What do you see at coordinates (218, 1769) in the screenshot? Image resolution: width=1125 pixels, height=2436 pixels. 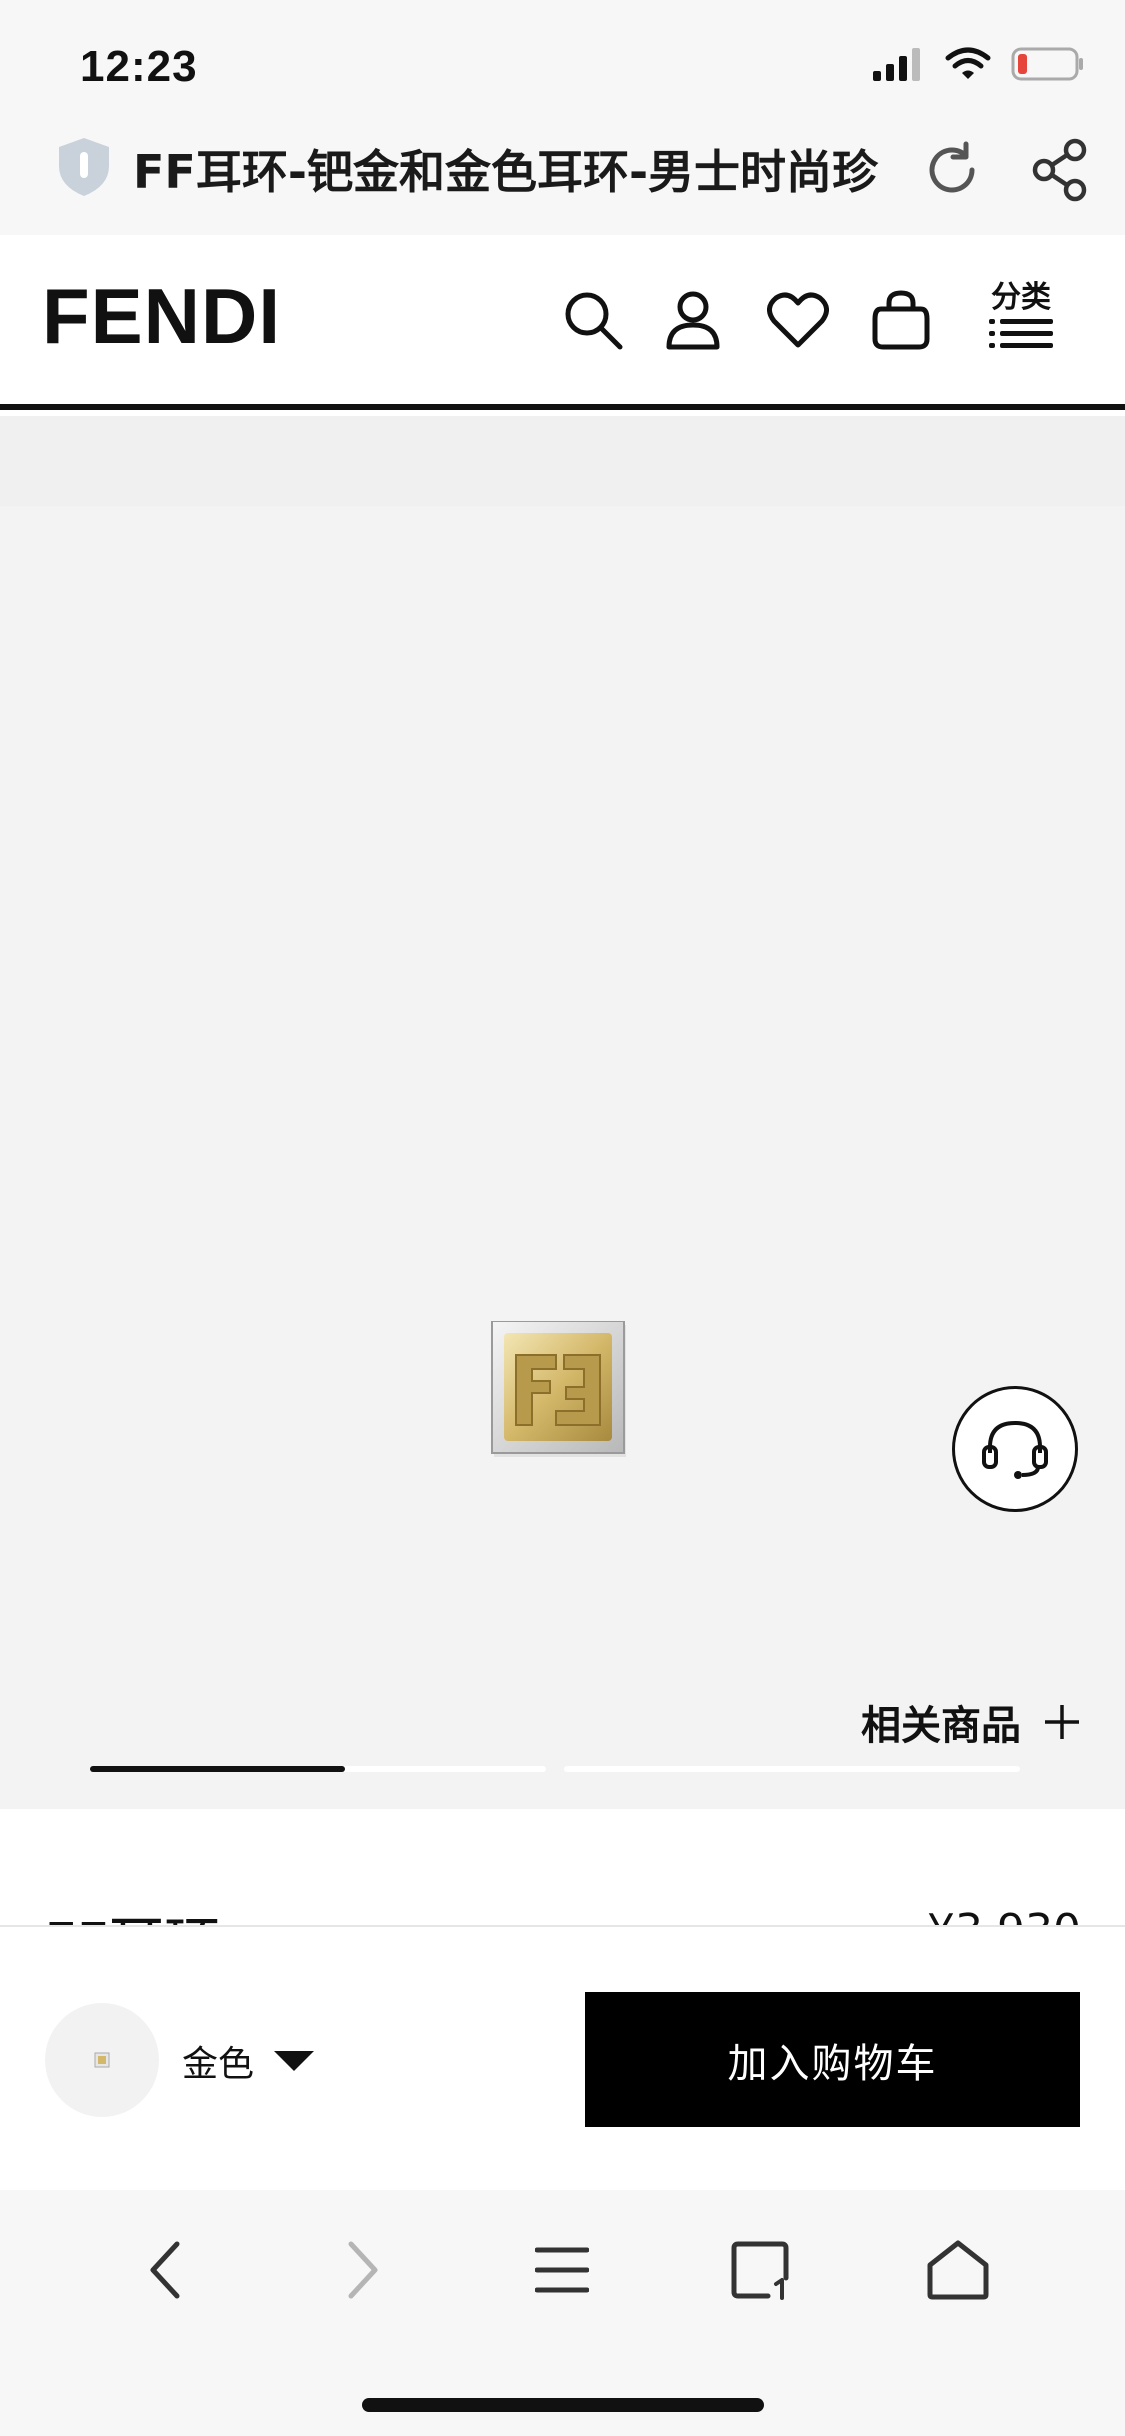 I see `pager-progress` at bounding box center [218, 1769].